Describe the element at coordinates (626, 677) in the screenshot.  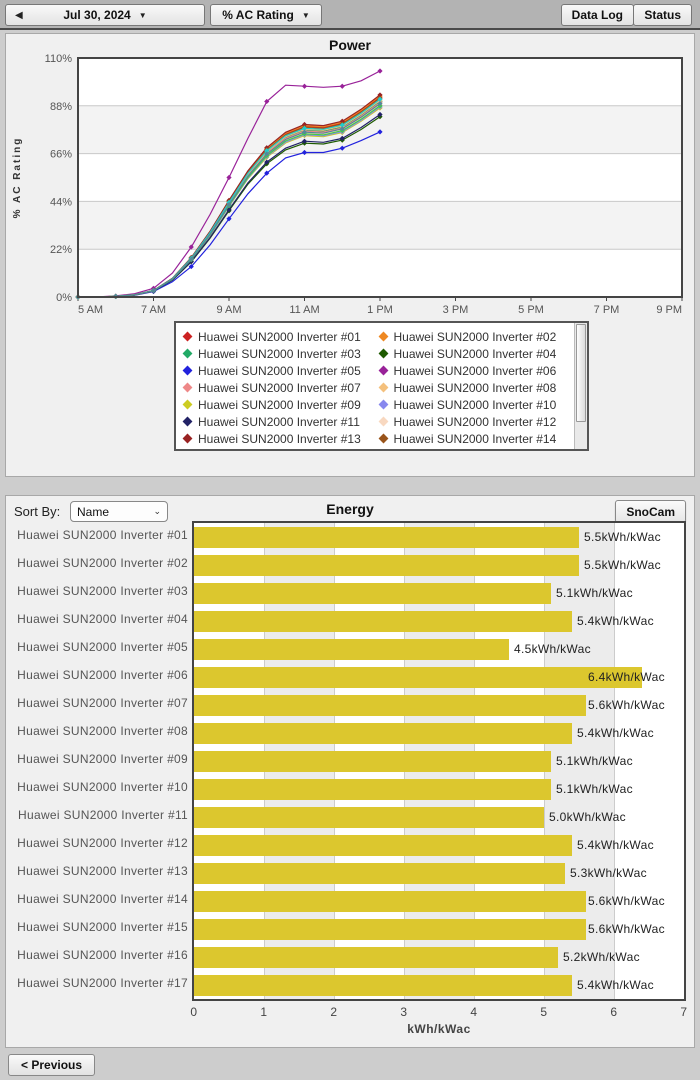
I see `energy-bar-value: 6.4kWh/kWac` at that location.